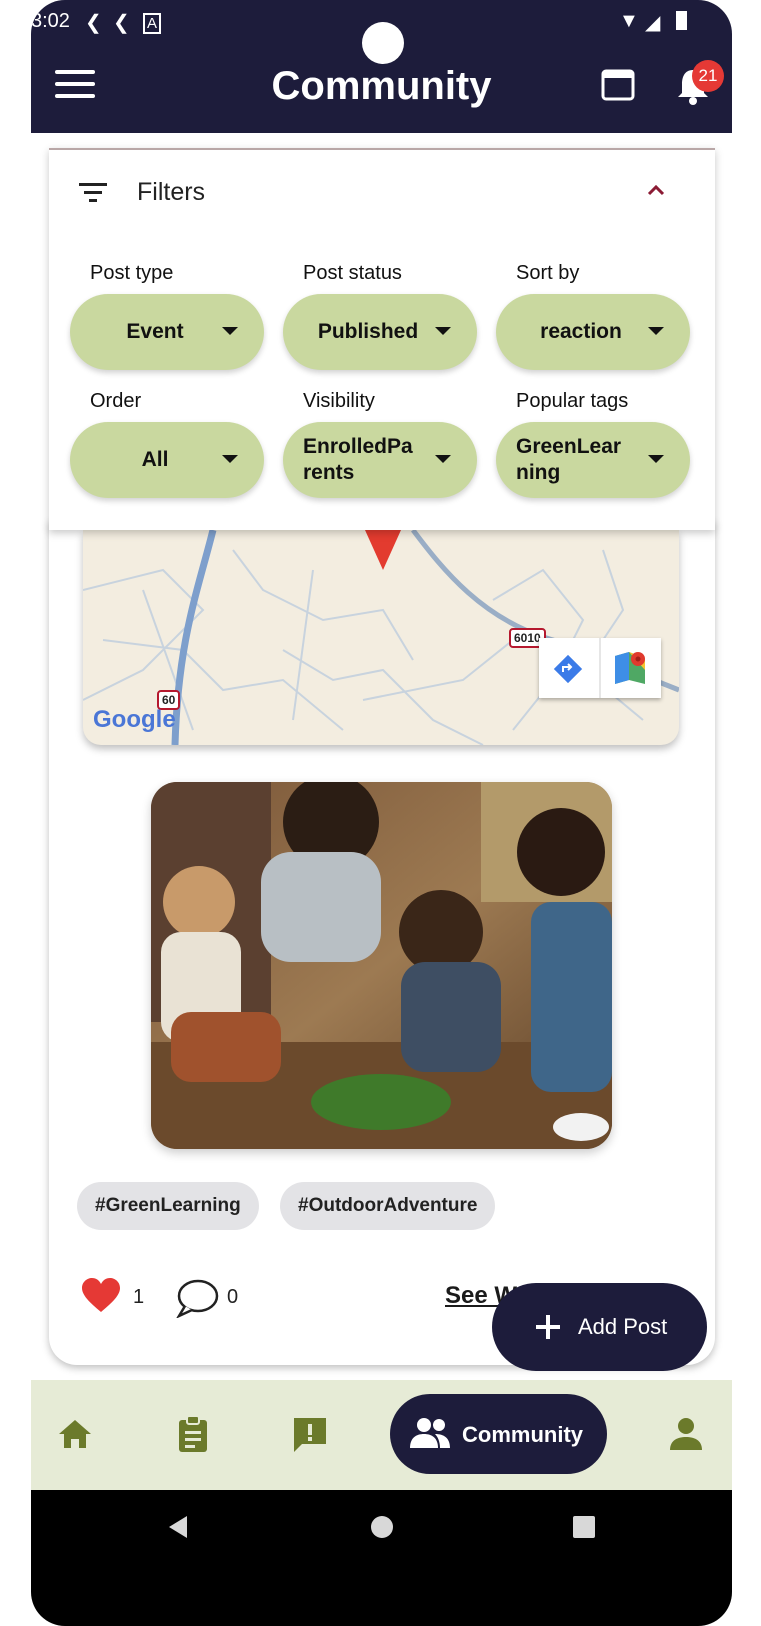 The image size is (761, 1626). Describe the element at coordinates (152, 23) in the screenshot. I see `app-notification-icon: A` at that location.